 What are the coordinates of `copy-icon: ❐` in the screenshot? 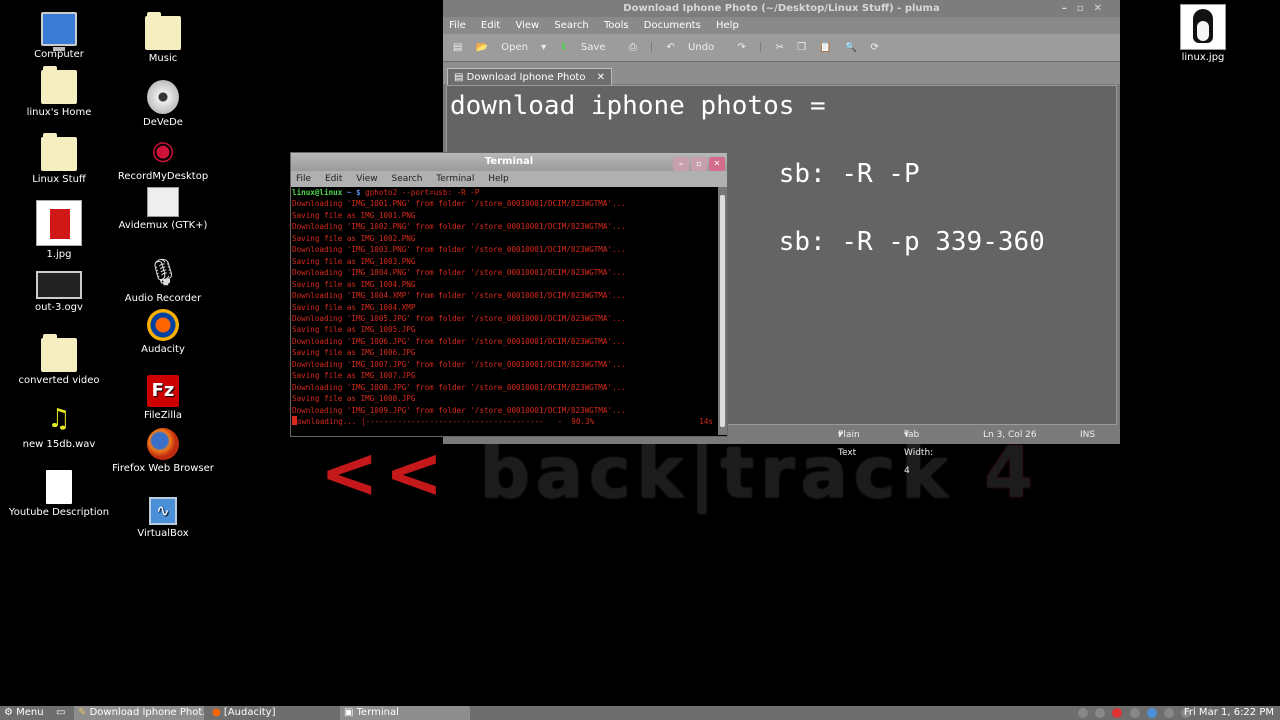 It's located at (801, 47).